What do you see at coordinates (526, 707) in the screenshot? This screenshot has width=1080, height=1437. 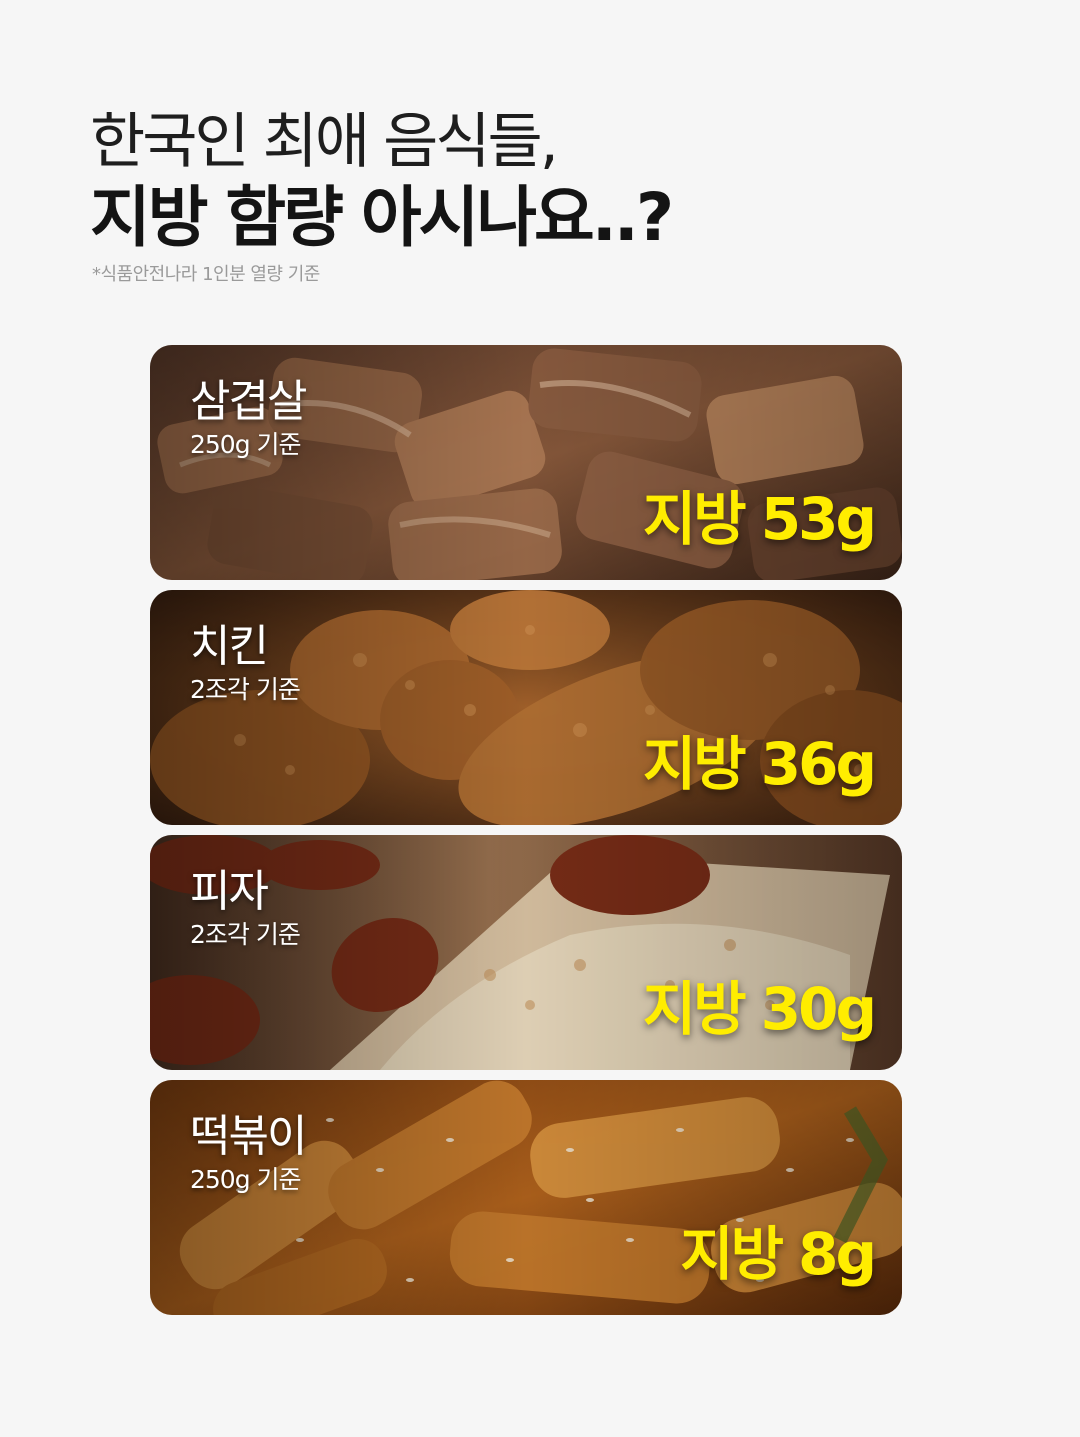 I see `food-card-chicken: 치킨 2조각 기준 지방 36g` at bounding box center [526, 707].